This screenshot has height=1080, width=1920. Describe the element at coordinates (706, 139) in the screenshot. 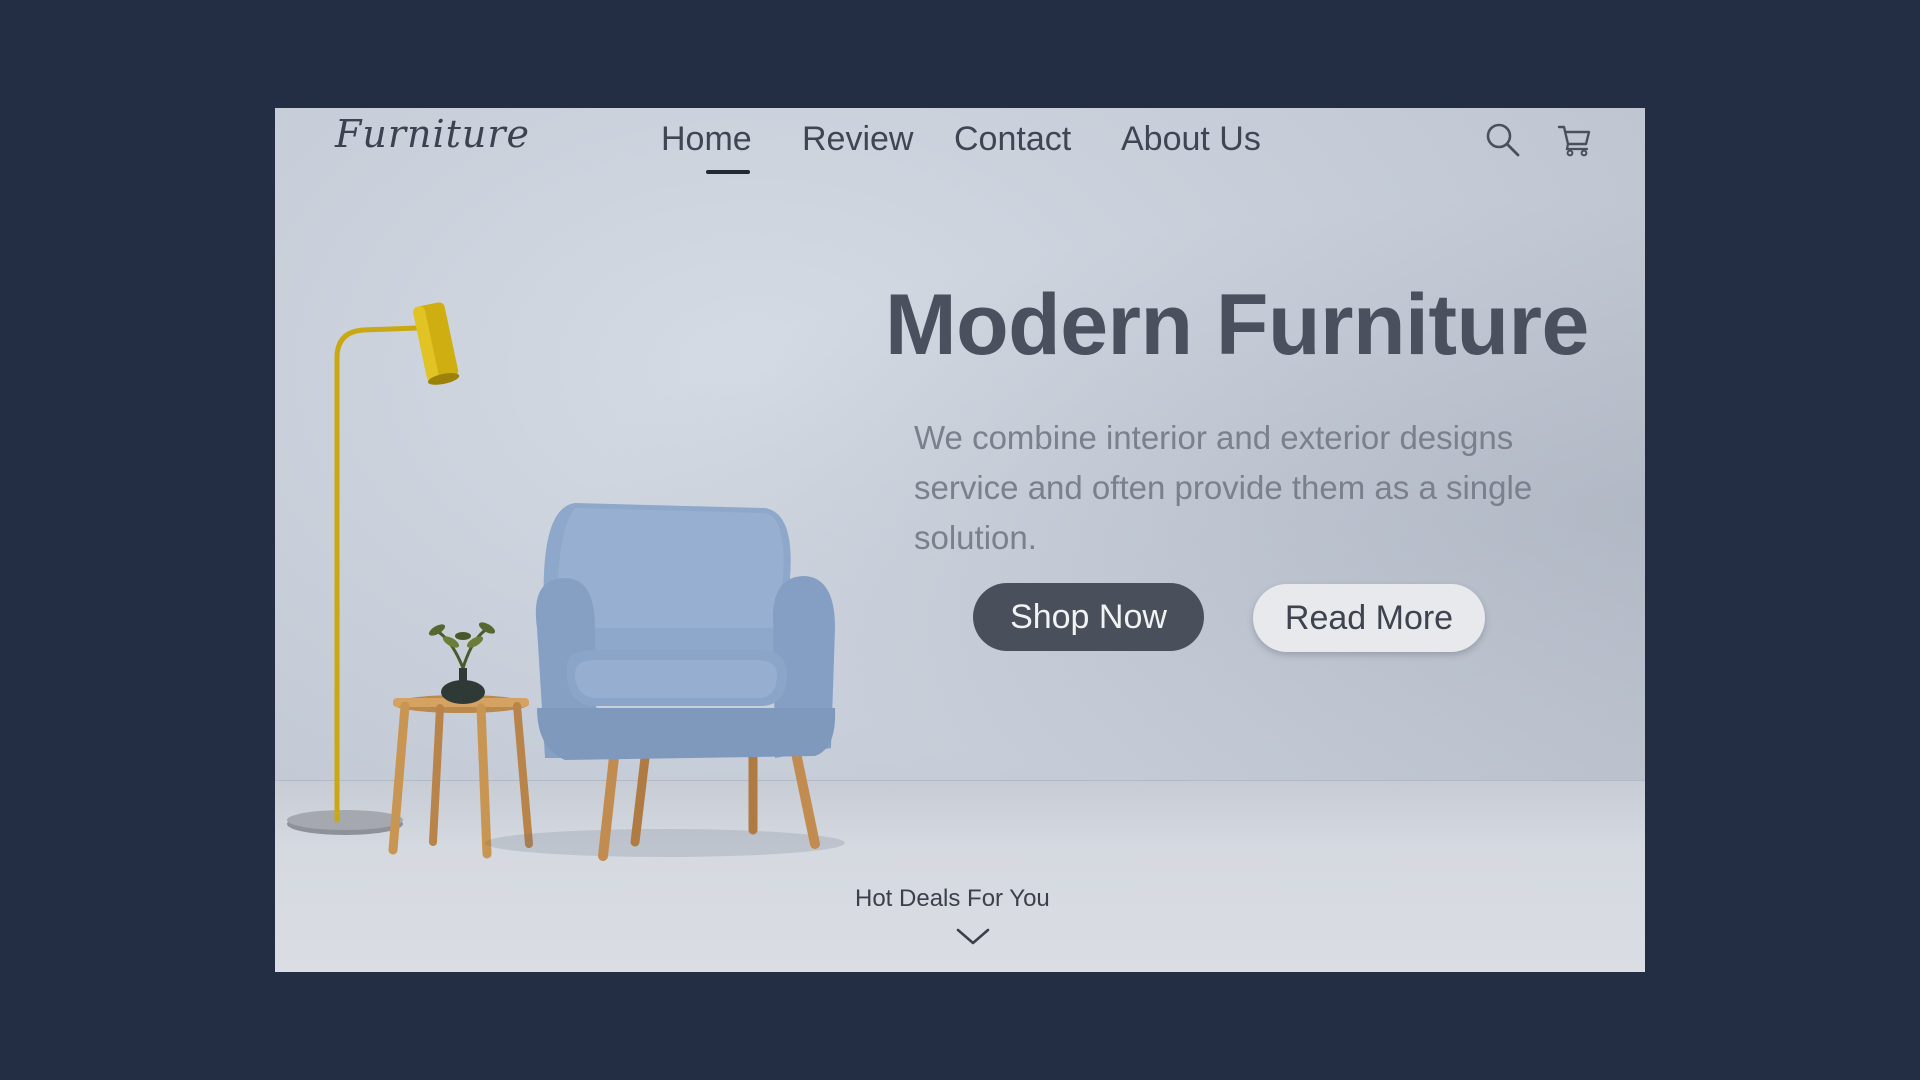

I see `nav-home: Home` at that location.